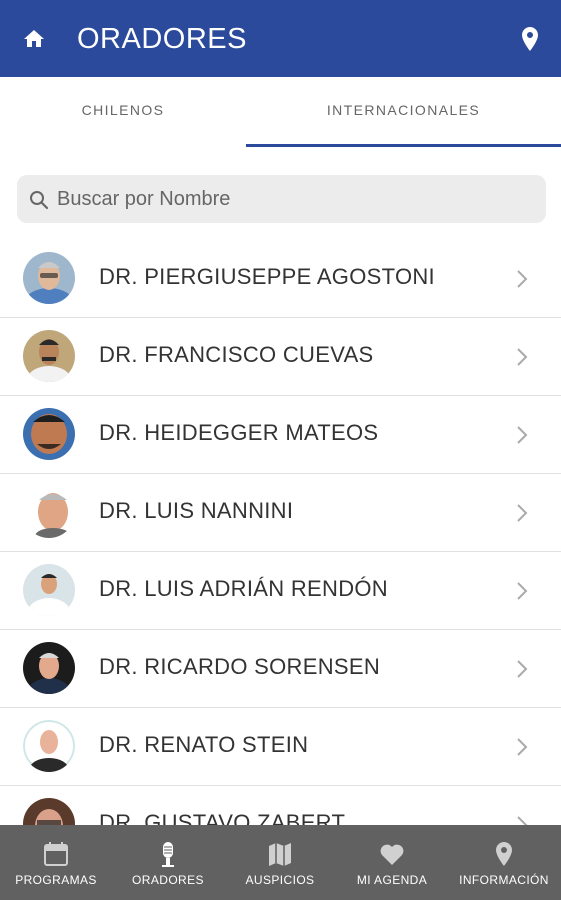  I want to click on speaker-name: DR. HEIDEGGER MATEOS, so click(239, 432).